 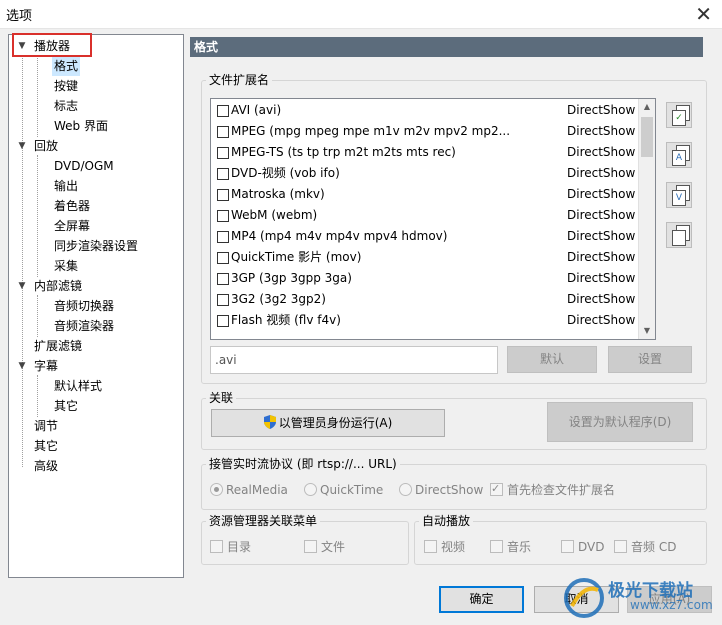 I want to click on dir-checkbox: 目录, so click(x=230, y=547).